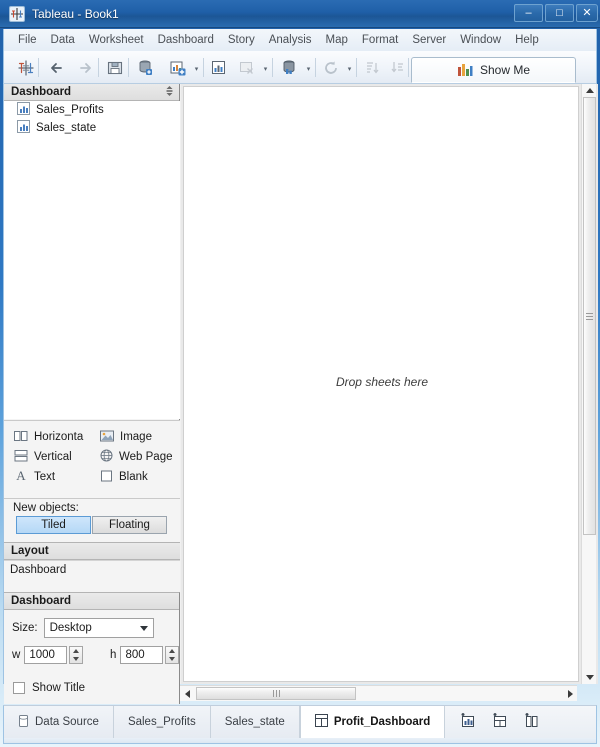 The height and width of the screenshot is (747, 600). I want to click on title-bar: Tableau - Book1 – □ ✕, so click(300, 14).